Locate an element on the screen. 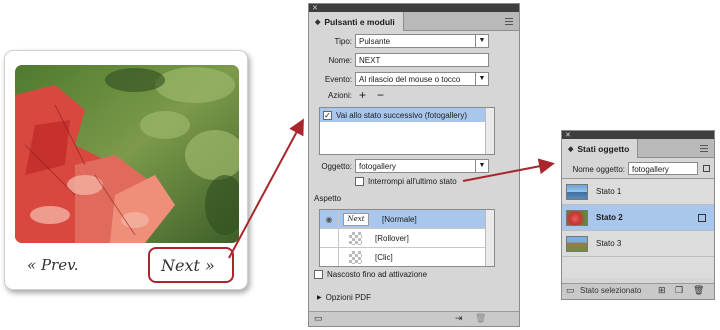  tab-stati-oggetto: ◆ Stati oggetto is located at coordinates (600, 148).